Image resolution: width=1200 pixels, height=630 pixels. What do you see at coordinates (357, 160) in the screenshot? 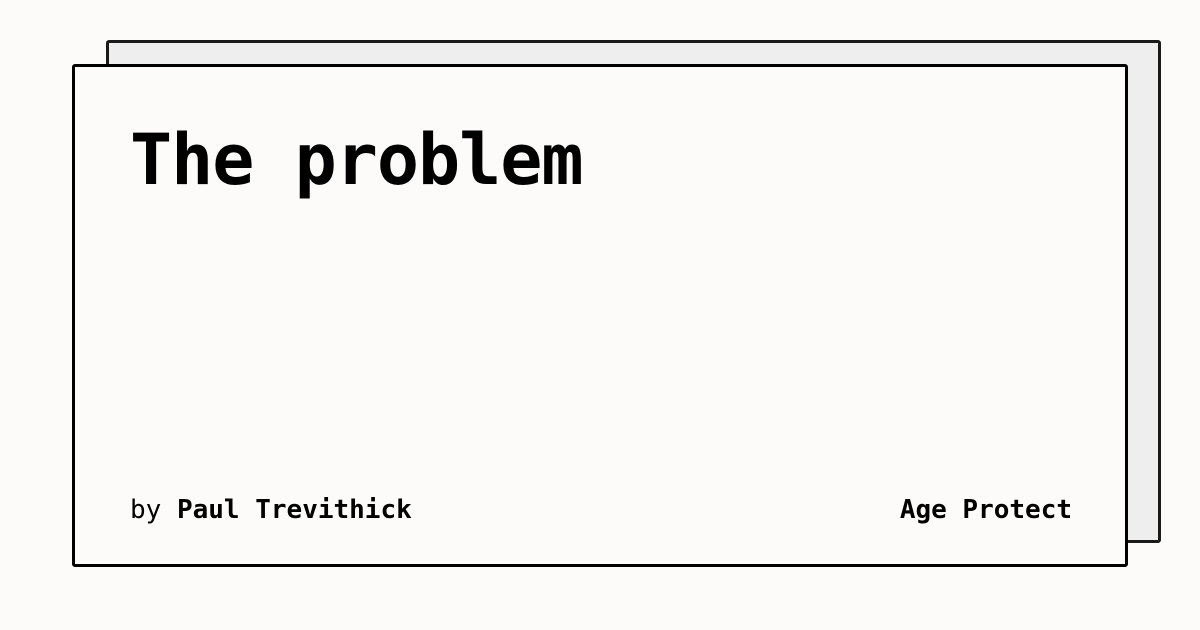
I see `page-title: The problem` at bounding box center [357, 160].